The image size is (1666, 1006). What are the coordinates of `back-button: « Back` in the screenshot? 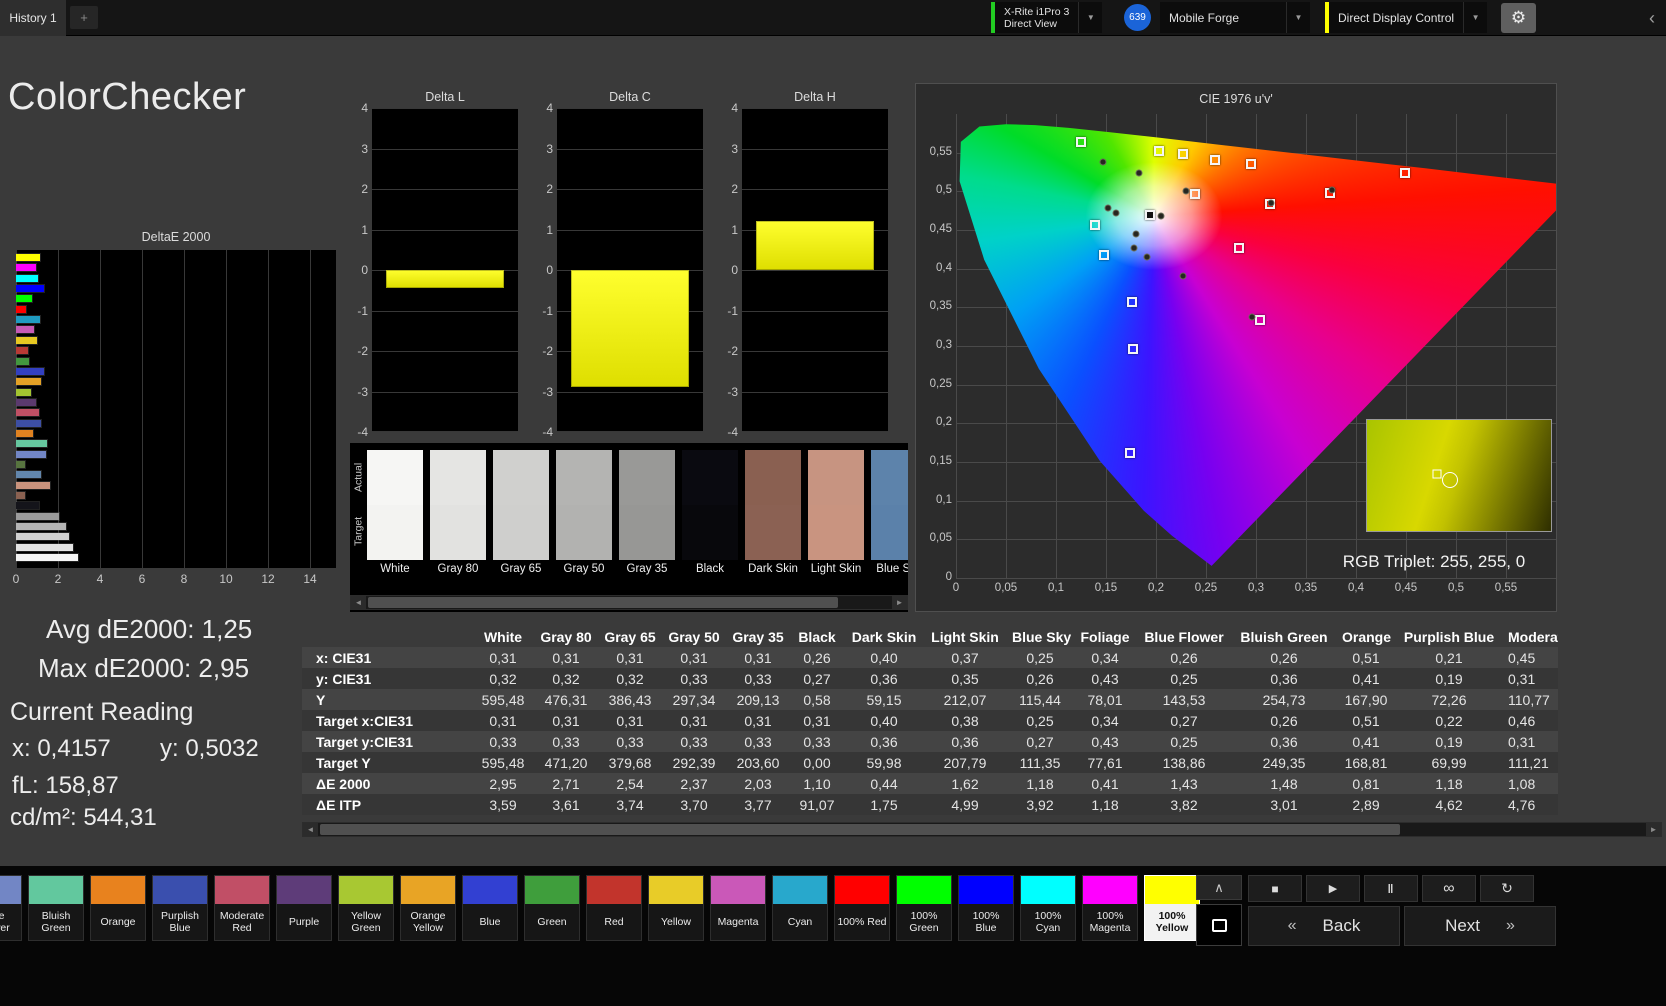 It's located at (1324, 926).